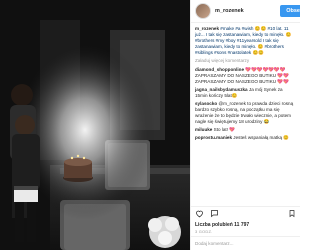 This screenshot has height=250, width=320. I want to click on comment-username: miluuke, so click(203, 129).